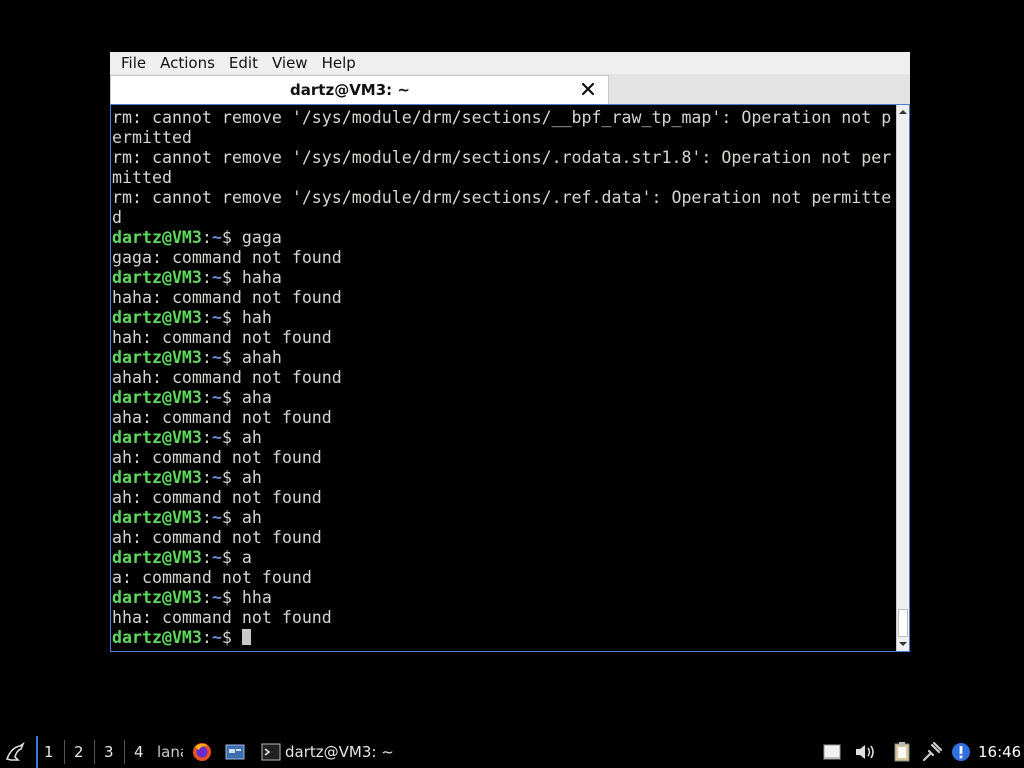 This screenshot has height=768, width=1024. I want to click on task-terminal: dartz@VM3: ~, so click(327, 752).